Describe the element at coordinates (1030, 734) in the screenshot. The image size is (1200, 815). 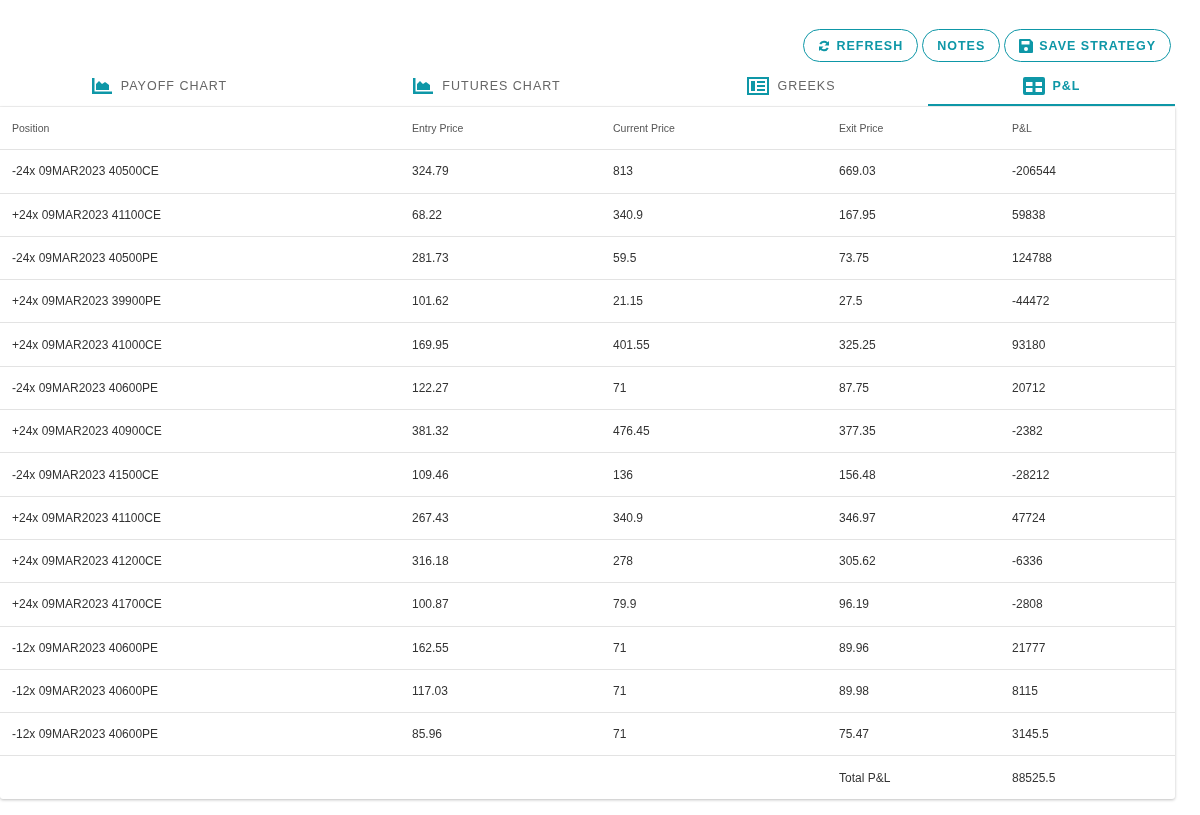
I see `table-cell-text: 3145.5` at that location.